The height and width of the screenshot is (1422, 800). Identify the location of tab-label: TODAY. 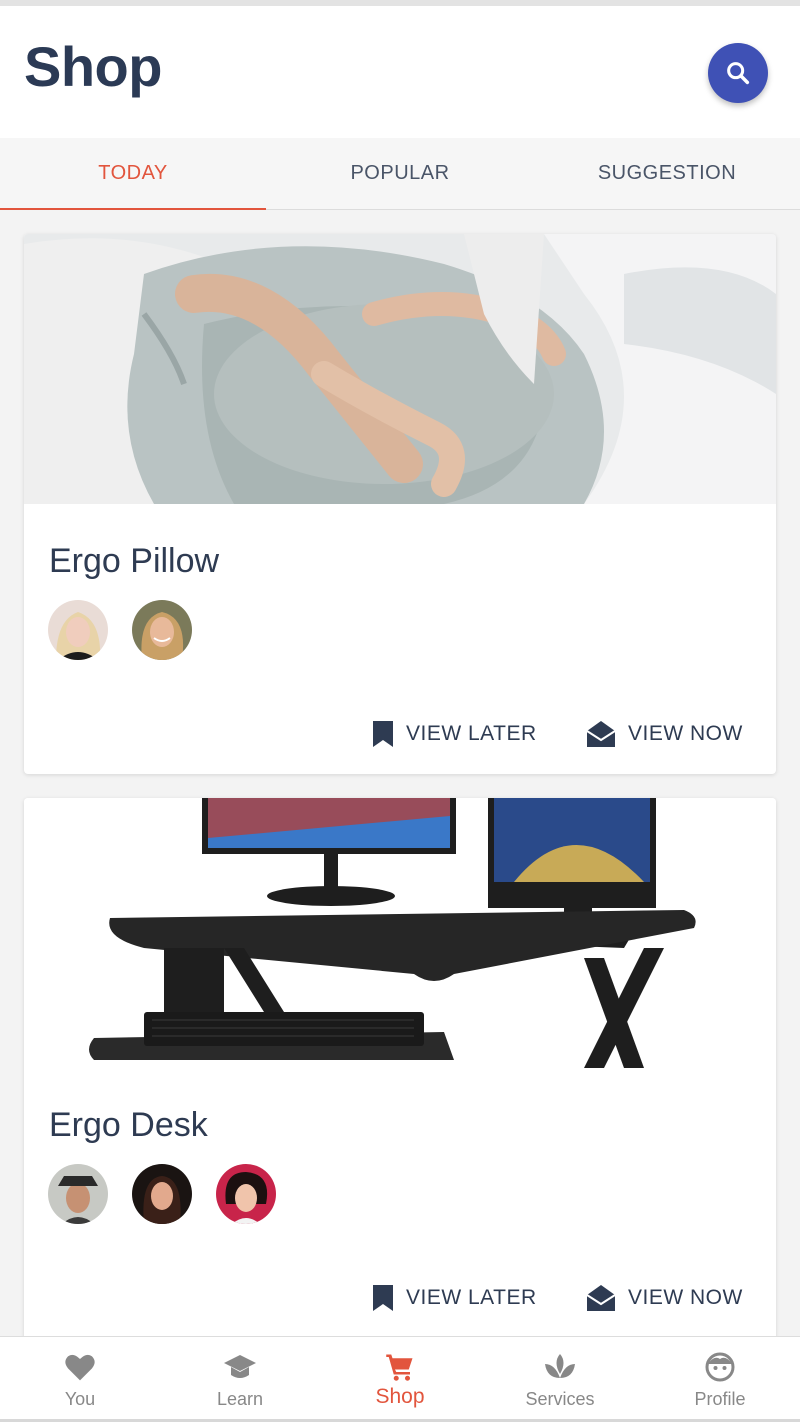
(133, 173).